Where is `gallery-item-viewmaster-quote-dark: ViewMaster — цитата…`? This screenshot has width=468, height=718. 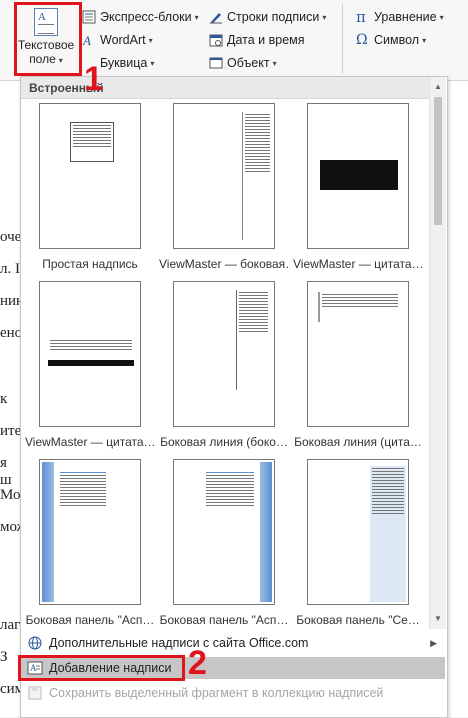
gallery-item-viewmaster-quote-dark: ViewMaster — цитата… is located at coordinates (358, 188).